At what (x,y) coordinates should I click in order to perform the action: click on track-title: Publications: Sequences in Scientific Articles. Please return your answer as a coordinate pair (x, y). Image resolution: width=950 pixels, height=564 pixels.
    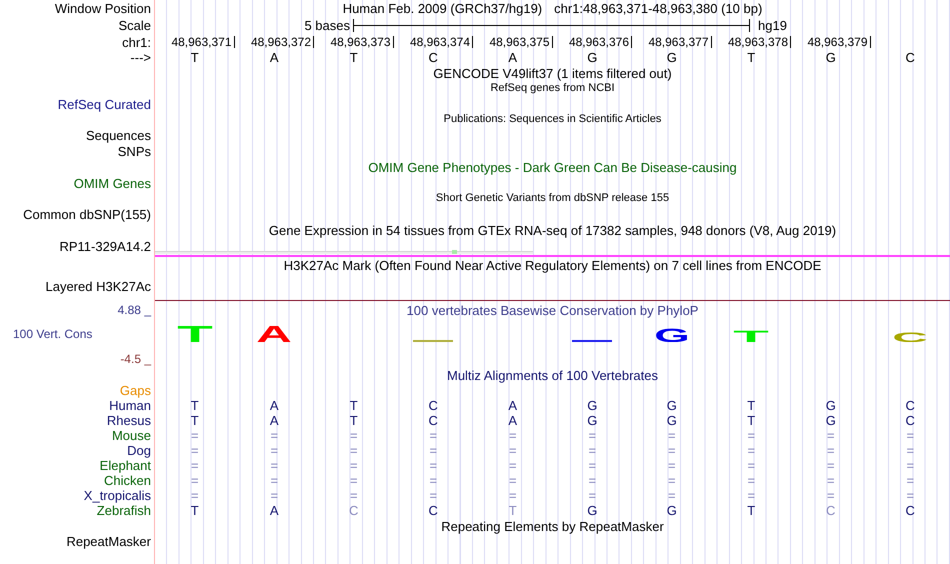
    Looking at the image, I should click on (553, 119).